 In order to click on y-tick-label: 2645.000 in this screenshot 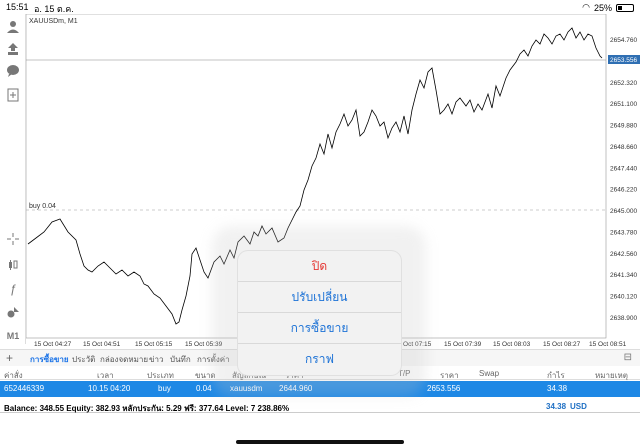, I will do `click(623, 211)`.